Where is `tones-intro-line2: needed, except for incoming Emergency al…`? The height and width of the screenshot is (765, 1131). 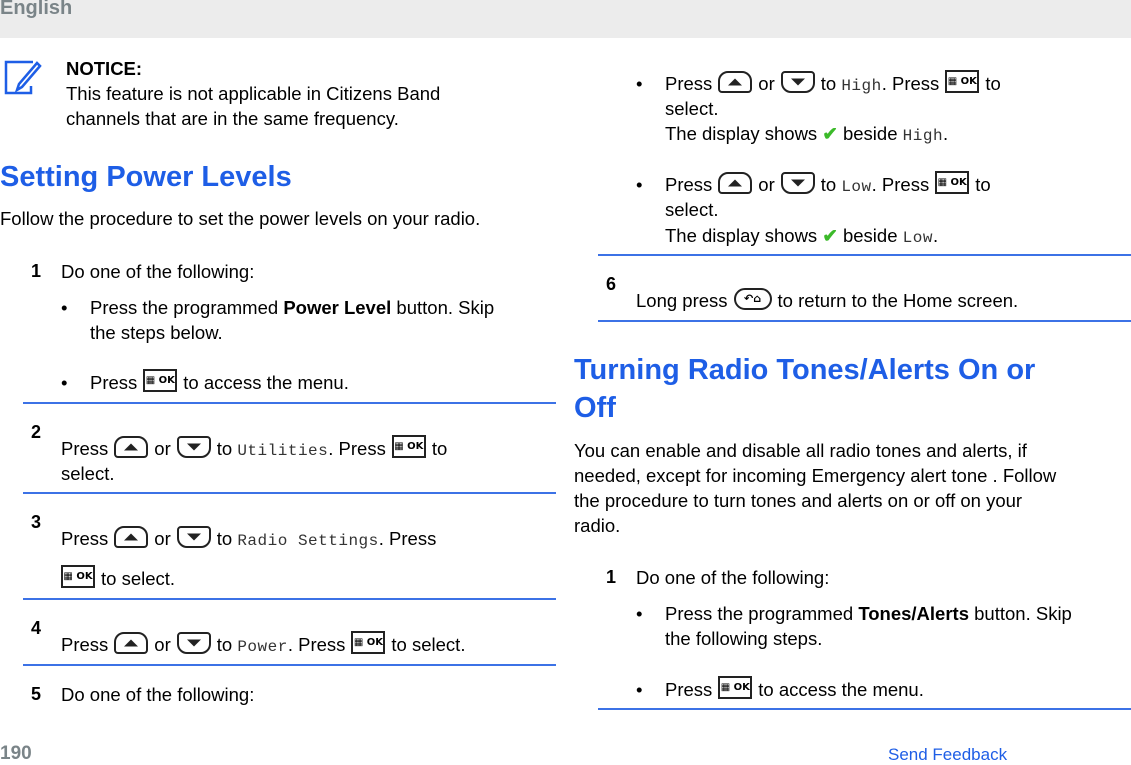
tones-intro-line2: needed, except for incoming Emergency al… is located at coordinates (815, 475).